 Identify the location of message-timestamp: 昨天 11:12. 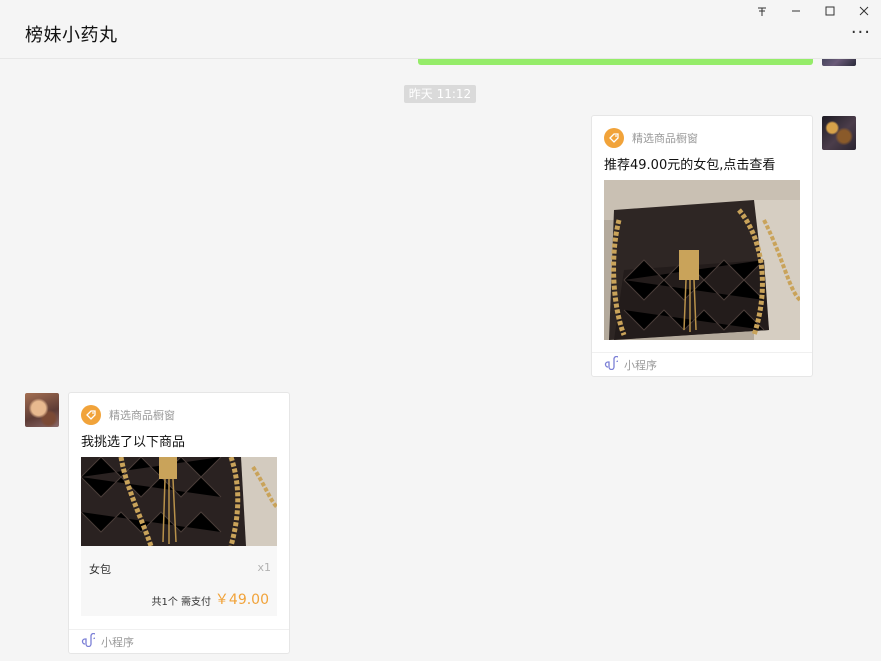
(440, 94).